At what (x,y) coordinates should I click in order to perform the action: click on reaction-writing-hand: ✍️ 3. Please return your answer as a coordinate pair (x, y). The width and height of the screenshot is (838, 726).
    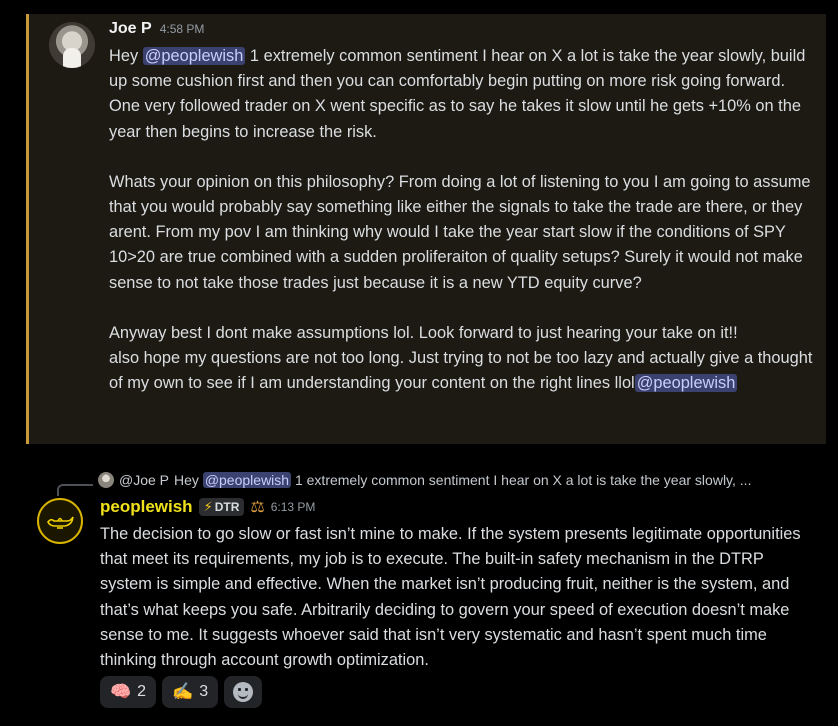
    Looking at the image, I should click on (190, 692).